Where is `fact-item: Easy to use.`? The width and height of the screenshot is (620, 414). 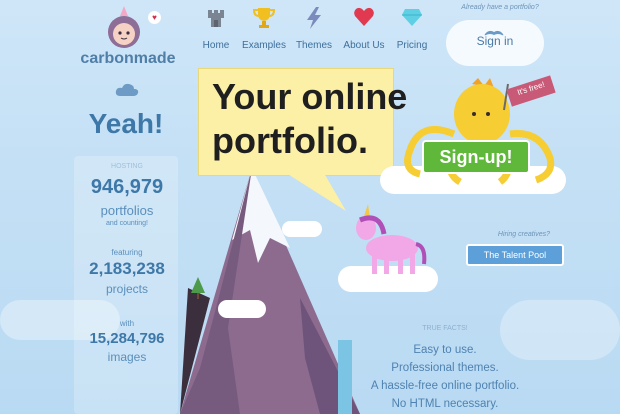
fact-item: Easy to use. is located at coordinates (445, 350).